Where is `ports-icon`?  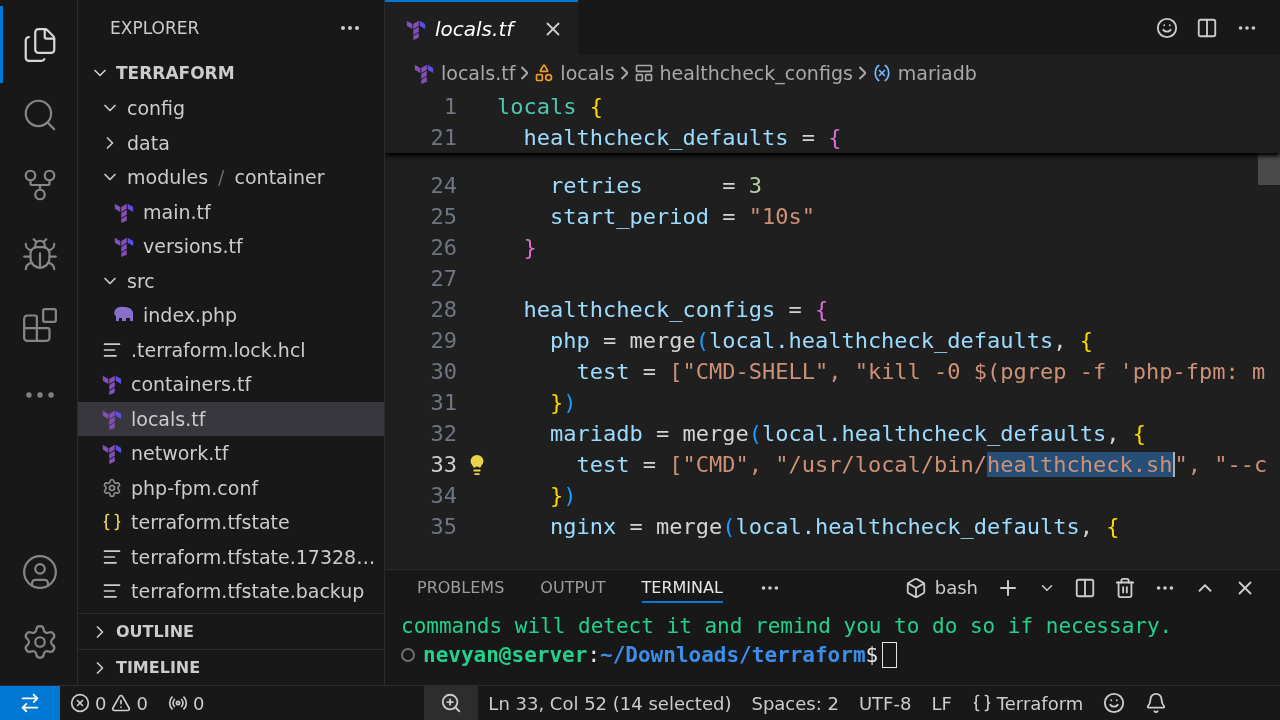 ports-icon is located at coordinates (177, 703).